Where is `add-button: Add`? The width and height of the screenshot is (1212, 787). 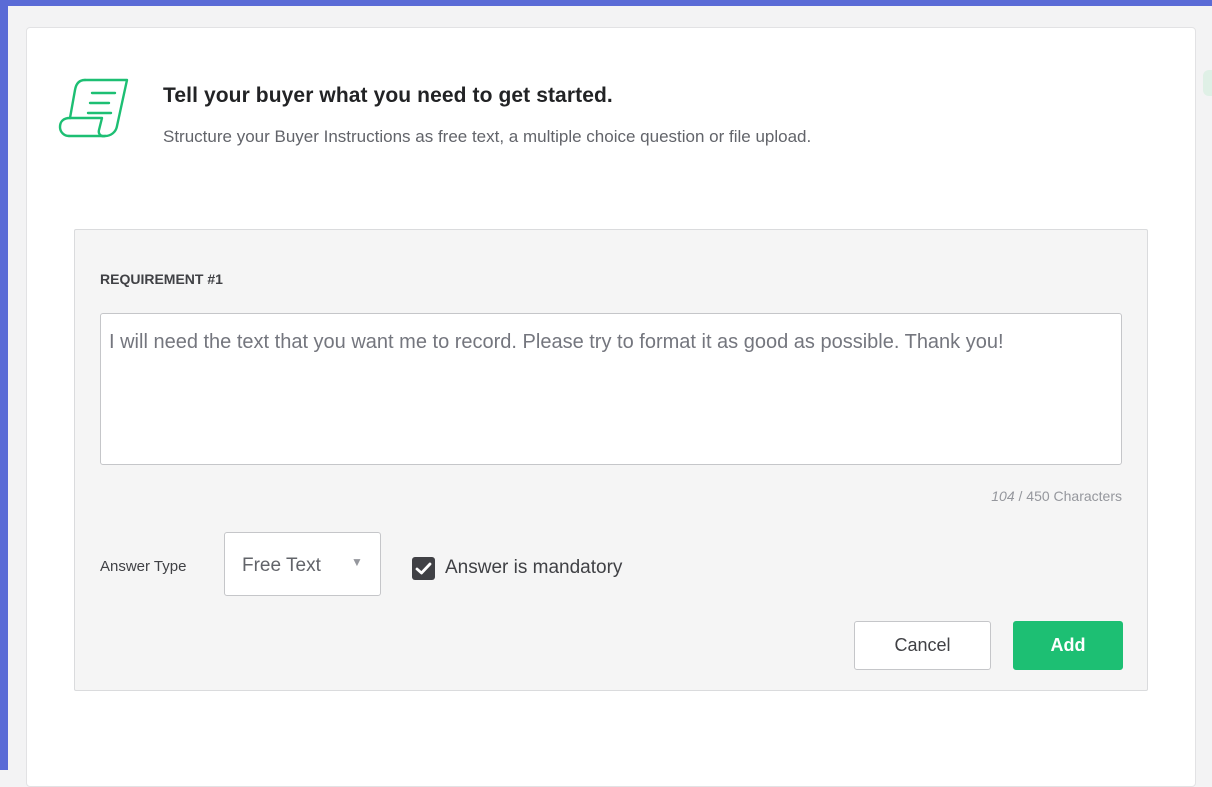
add-button: Add is located at coordinates (1068, 645).